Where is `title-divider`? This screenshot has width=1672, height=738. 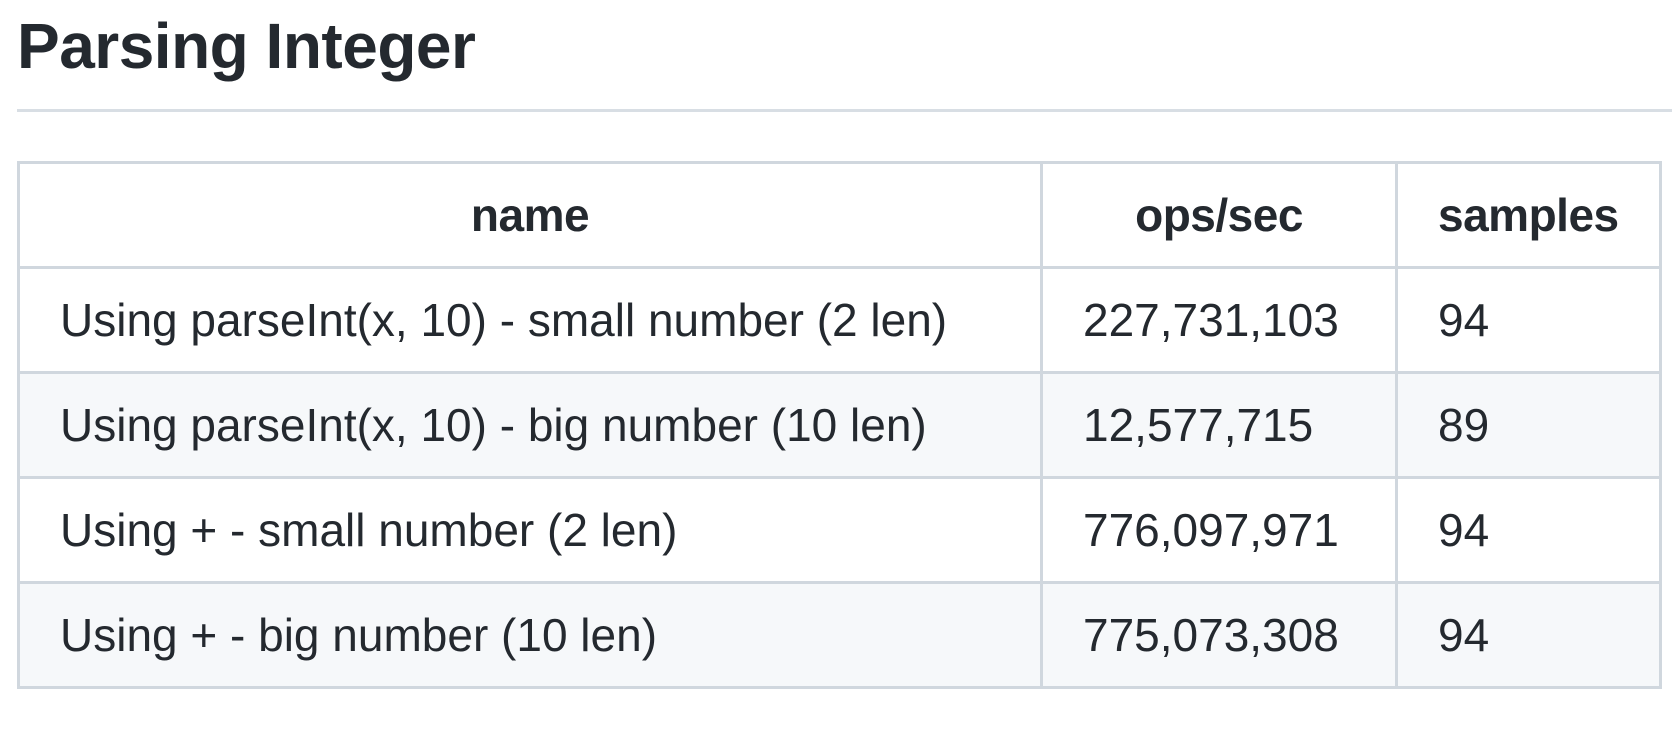 title-divider is located at coordinates (844, 110).